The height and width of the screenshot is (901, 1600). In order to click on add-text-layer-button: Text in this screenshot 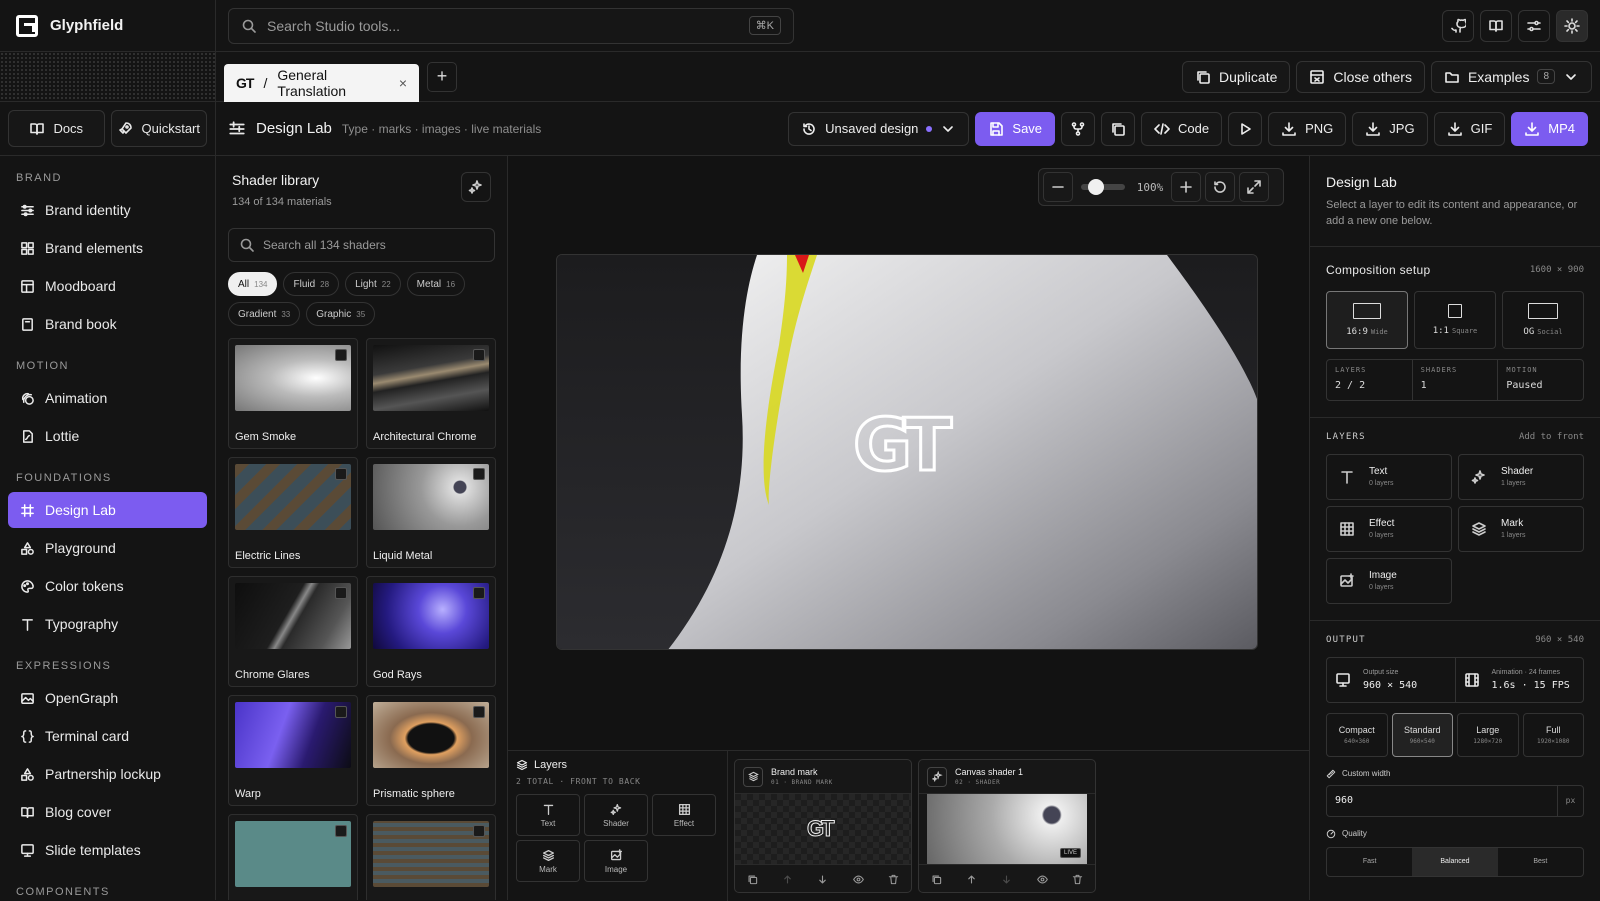, I will do `click(548, 815)`.